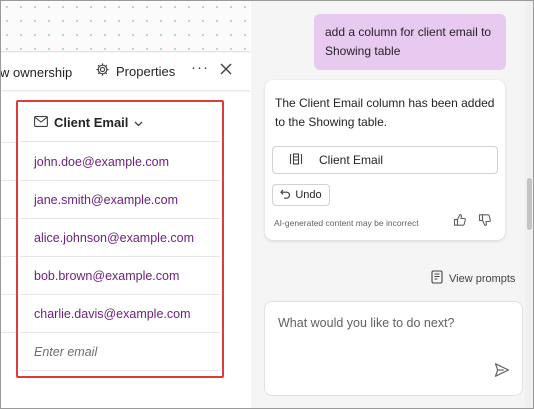 This screenshot has width=534, height=409. I want to click on undo-icon, so click(285, 195).